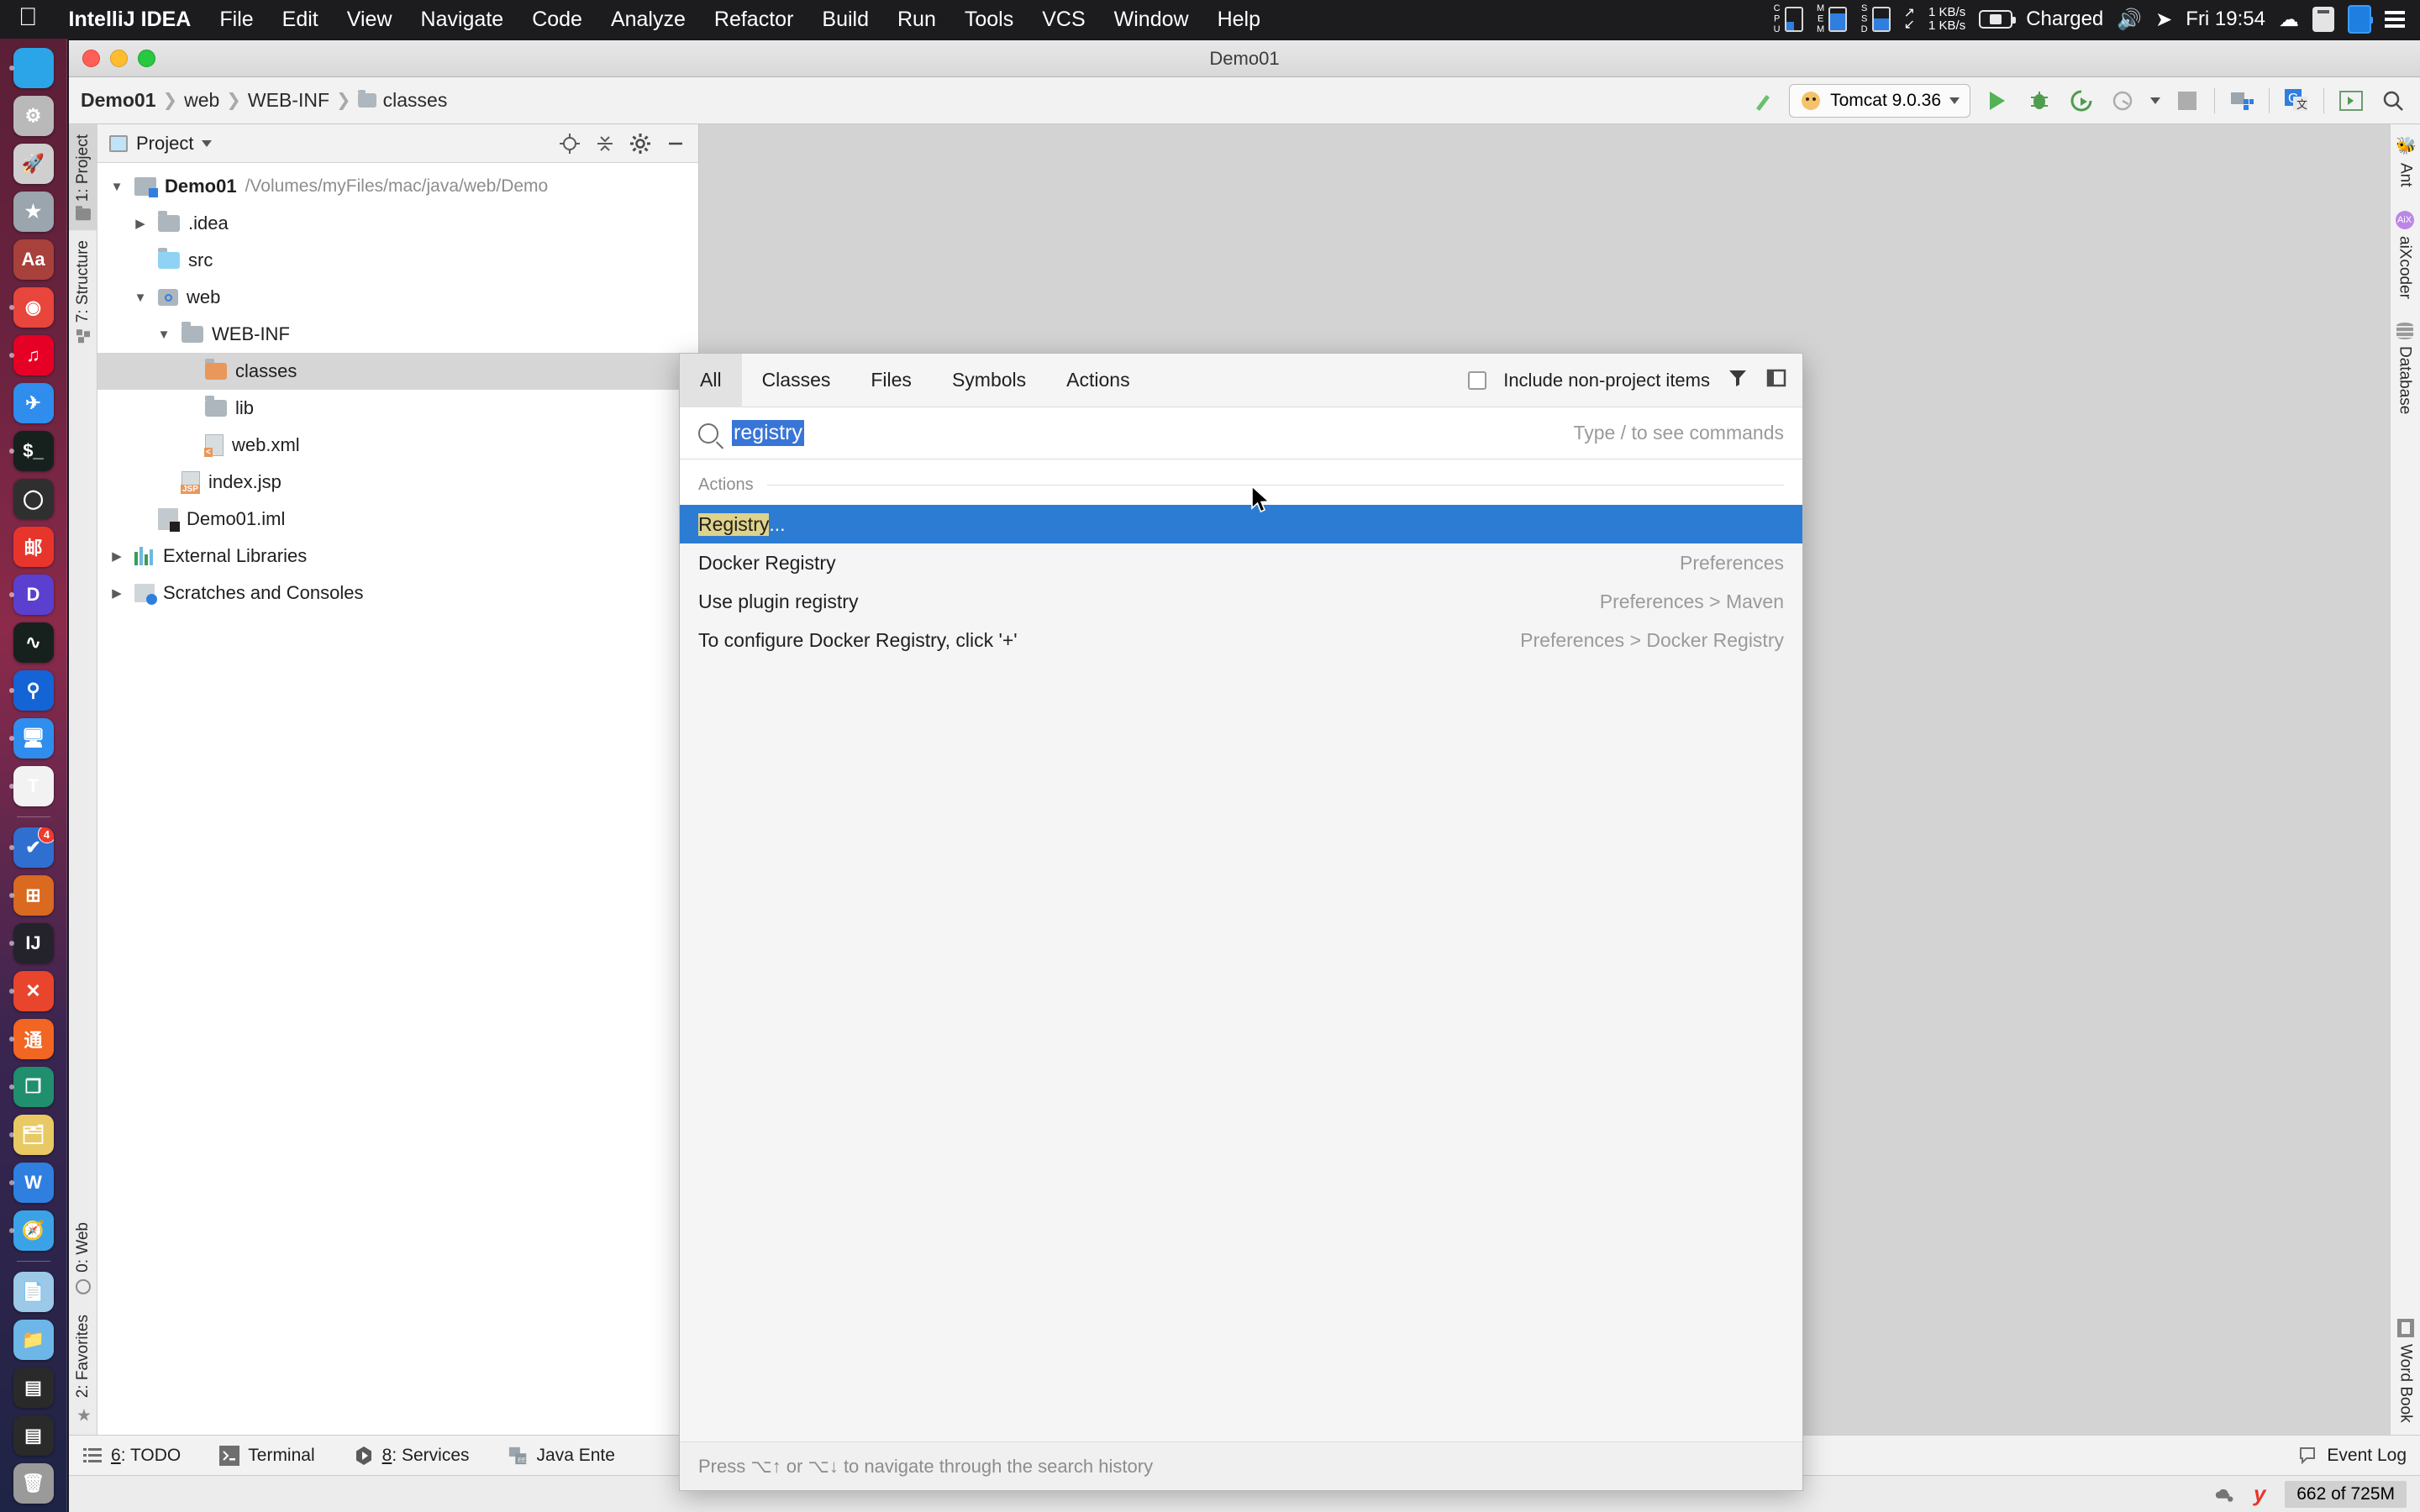  Describe the element at coordinates (34, 738) in the screenshot. I see `dock-item-parallels-windows: 🖥` at that location.